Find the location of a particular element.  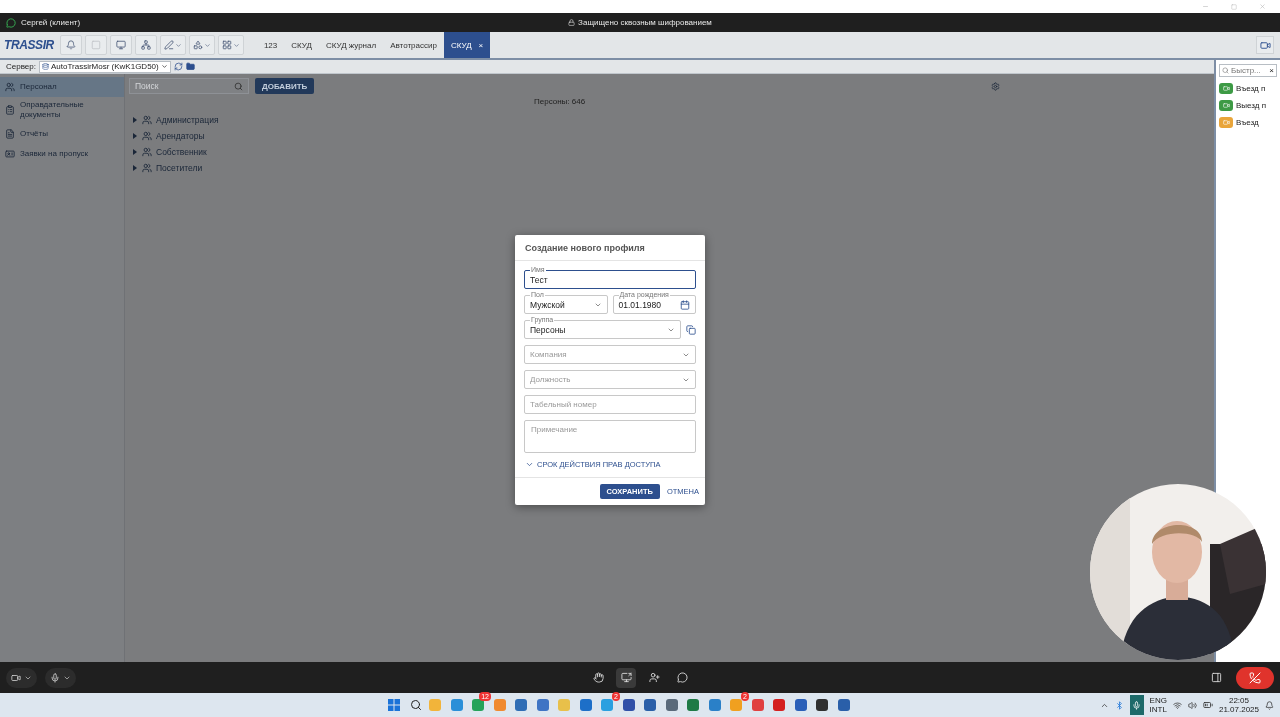

monitor-button is located at coordinates (120, 45).